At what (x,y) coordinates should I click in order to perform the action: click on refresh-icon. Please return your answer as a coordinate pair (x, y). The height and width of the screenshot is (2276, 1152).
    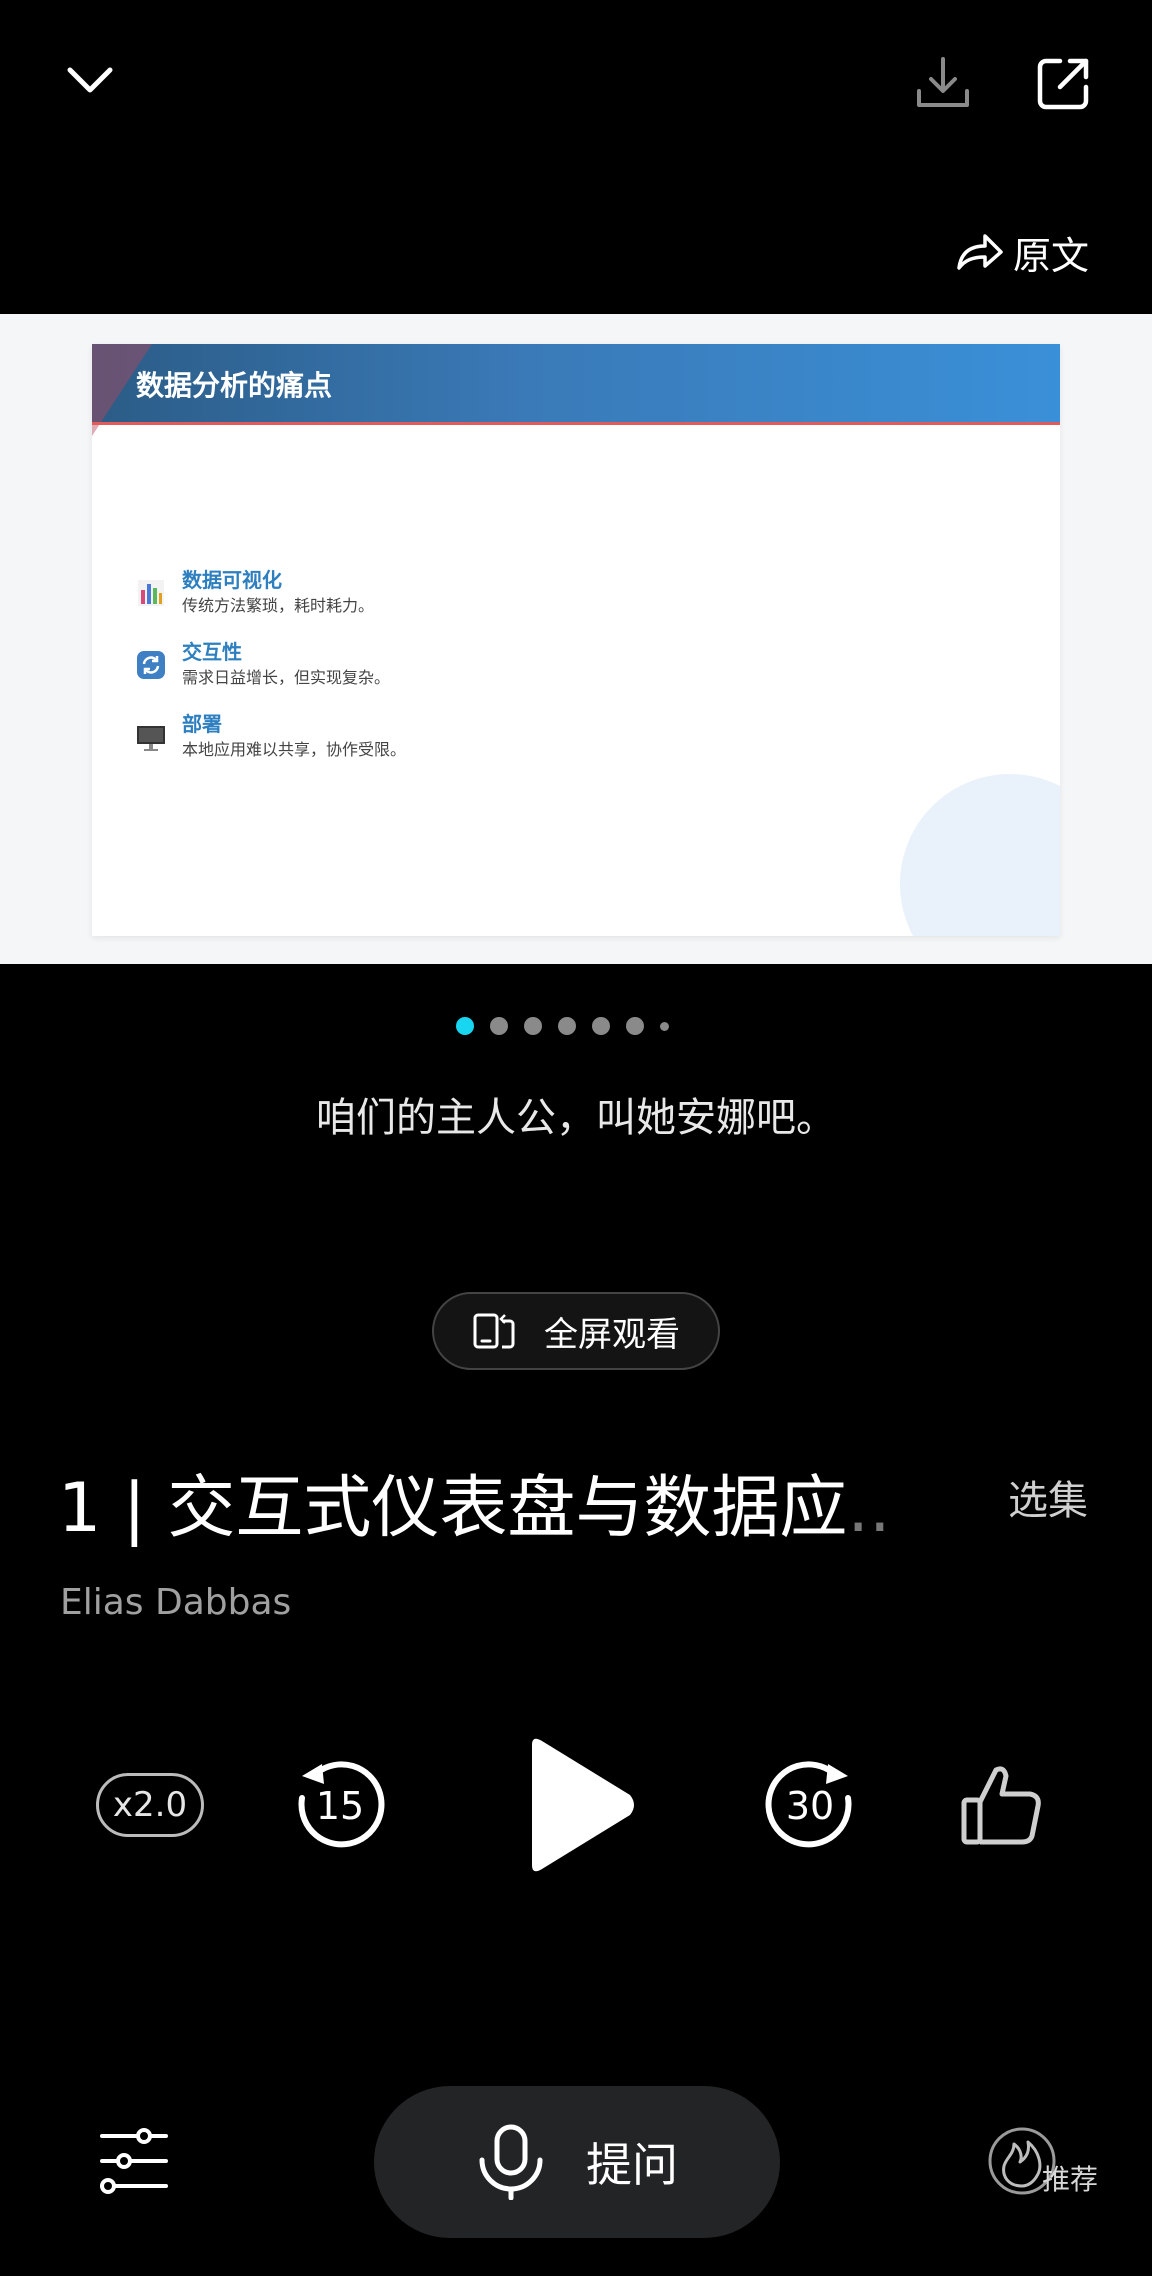
    Looking at the image, I should click on (151, 665).